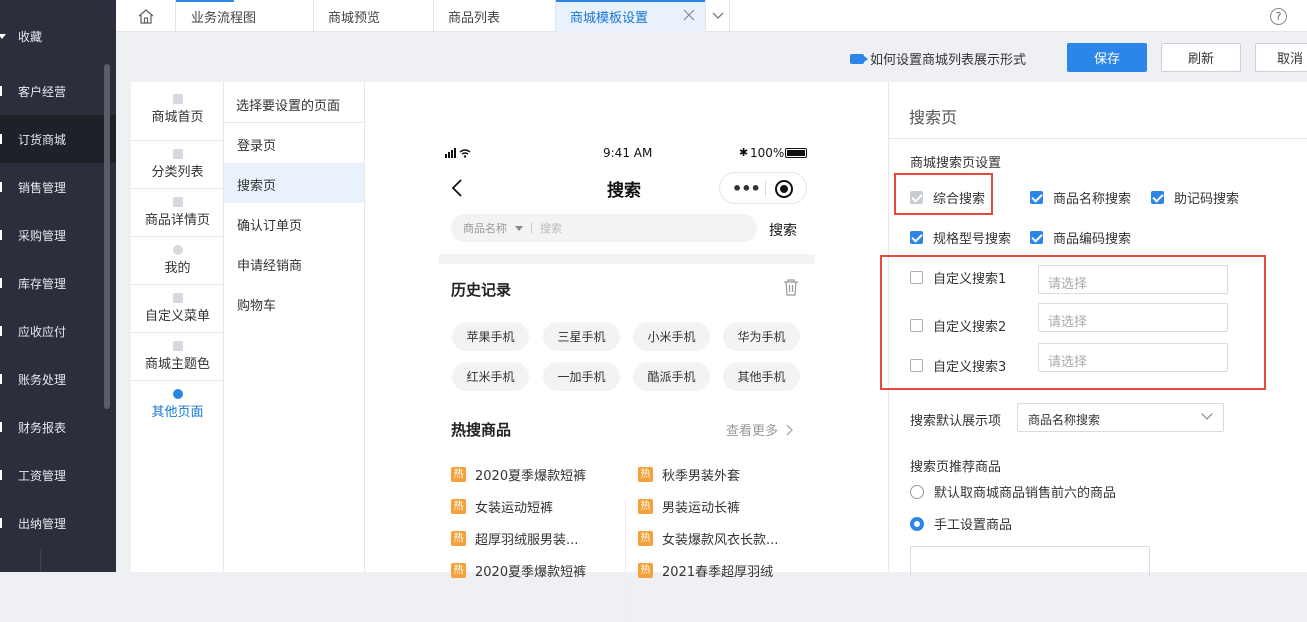  What do you see at coordinates (581, 336) in the screenshot?
I see `history-chip: 三星手机` at bounding box center [581, 336].